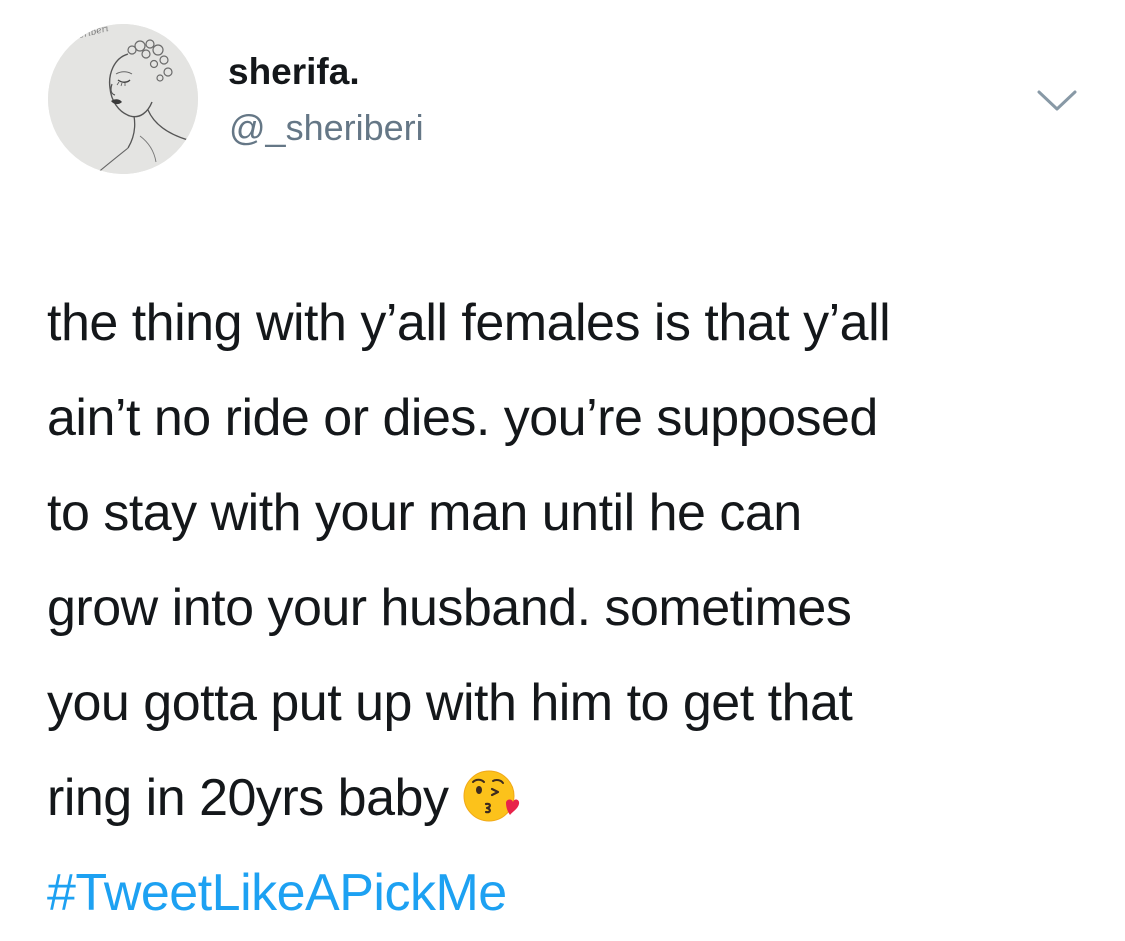 The height and width of the screenshot is (941, 1125). I want to click on tweet-text-line: ring in 20yrs baby, so click(248, 798).